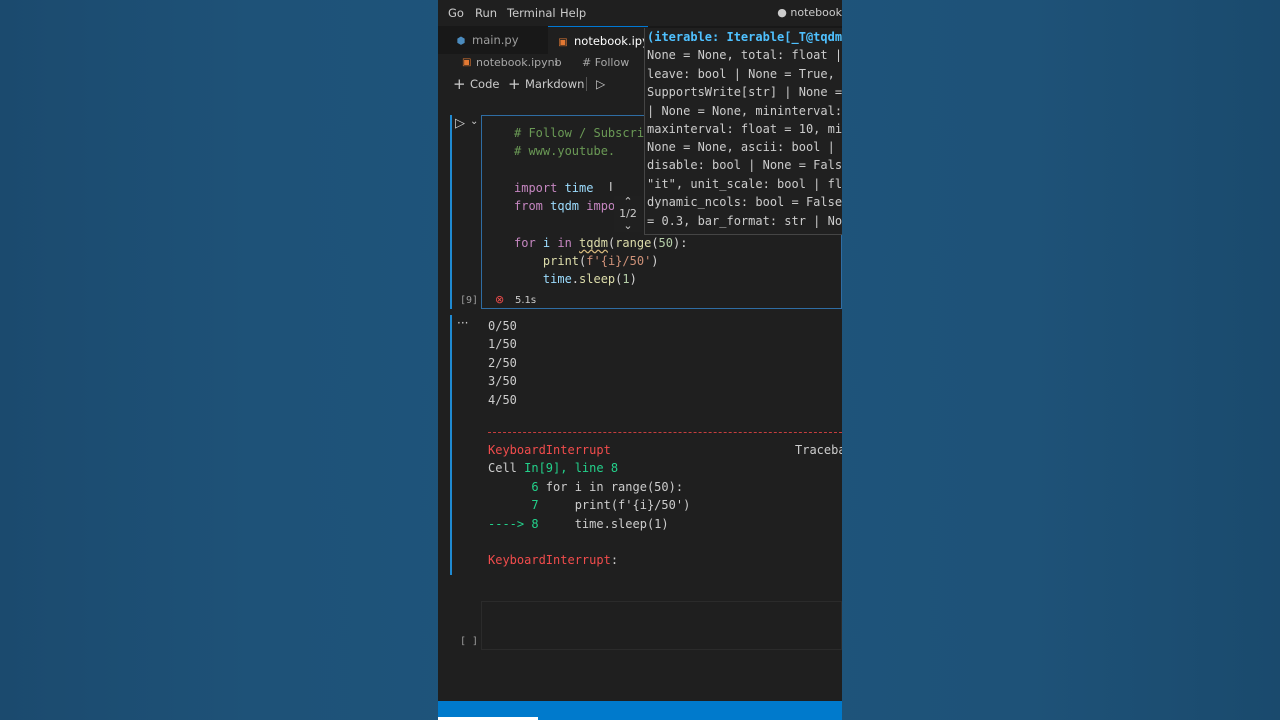  Describe the element at coordinates (519, 63) in the screenshot. I see `breadcrumb-file: notebook.ipynb` at that location.